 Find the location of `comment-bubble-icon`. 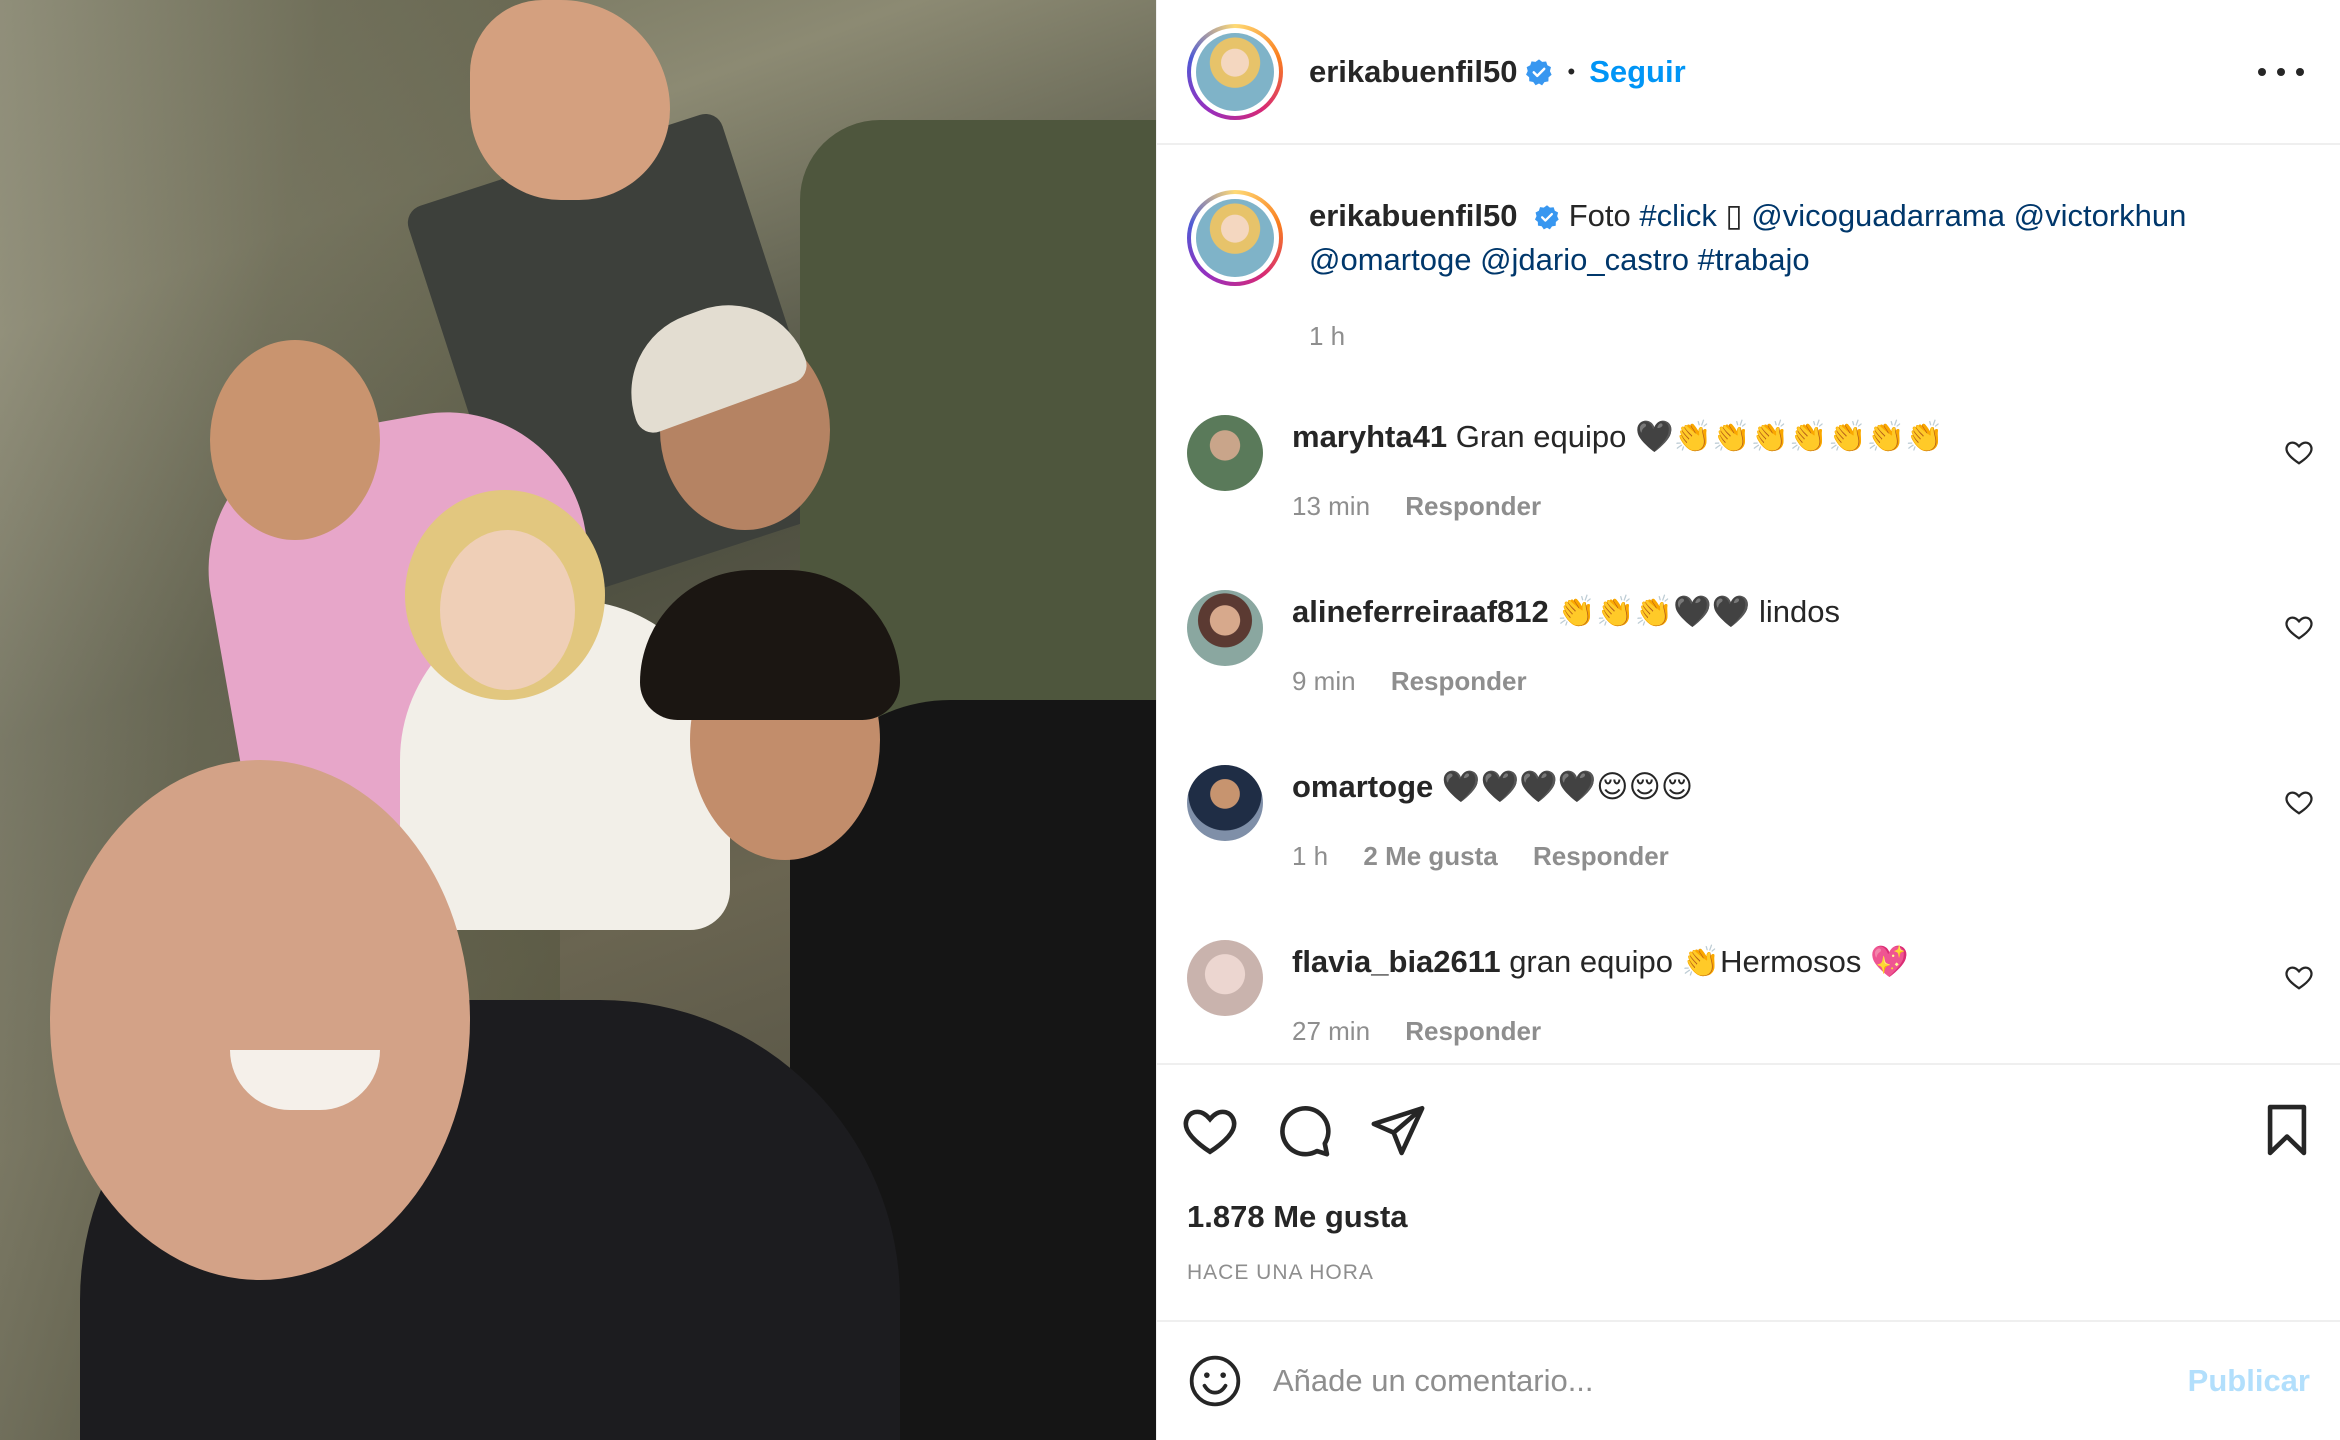

comment-bubble-icon is located at coordinates (1304, 1130).